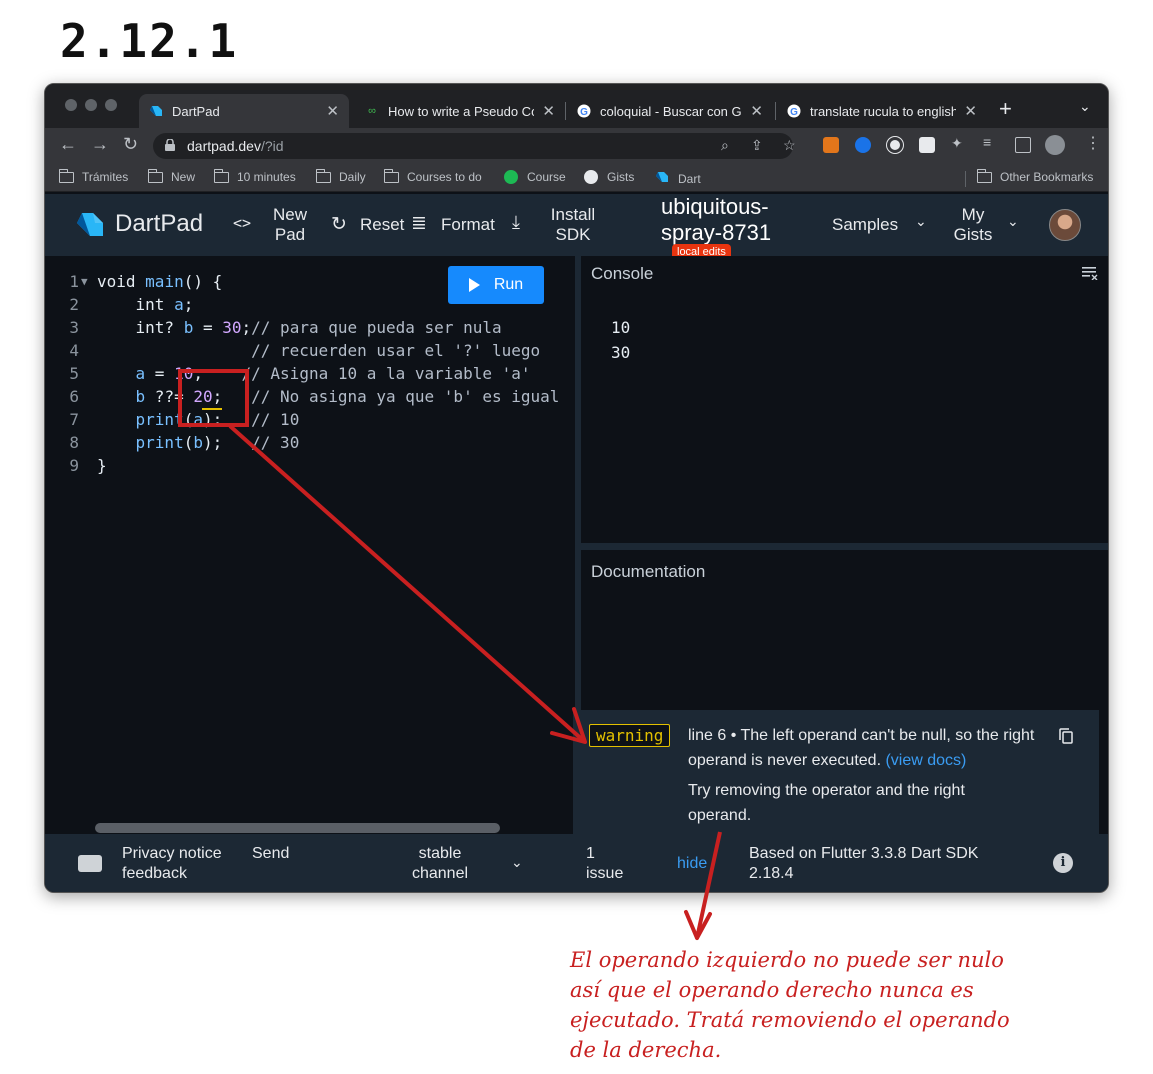  I want to click on code-brackets-icon: <>, so click(242, 223).